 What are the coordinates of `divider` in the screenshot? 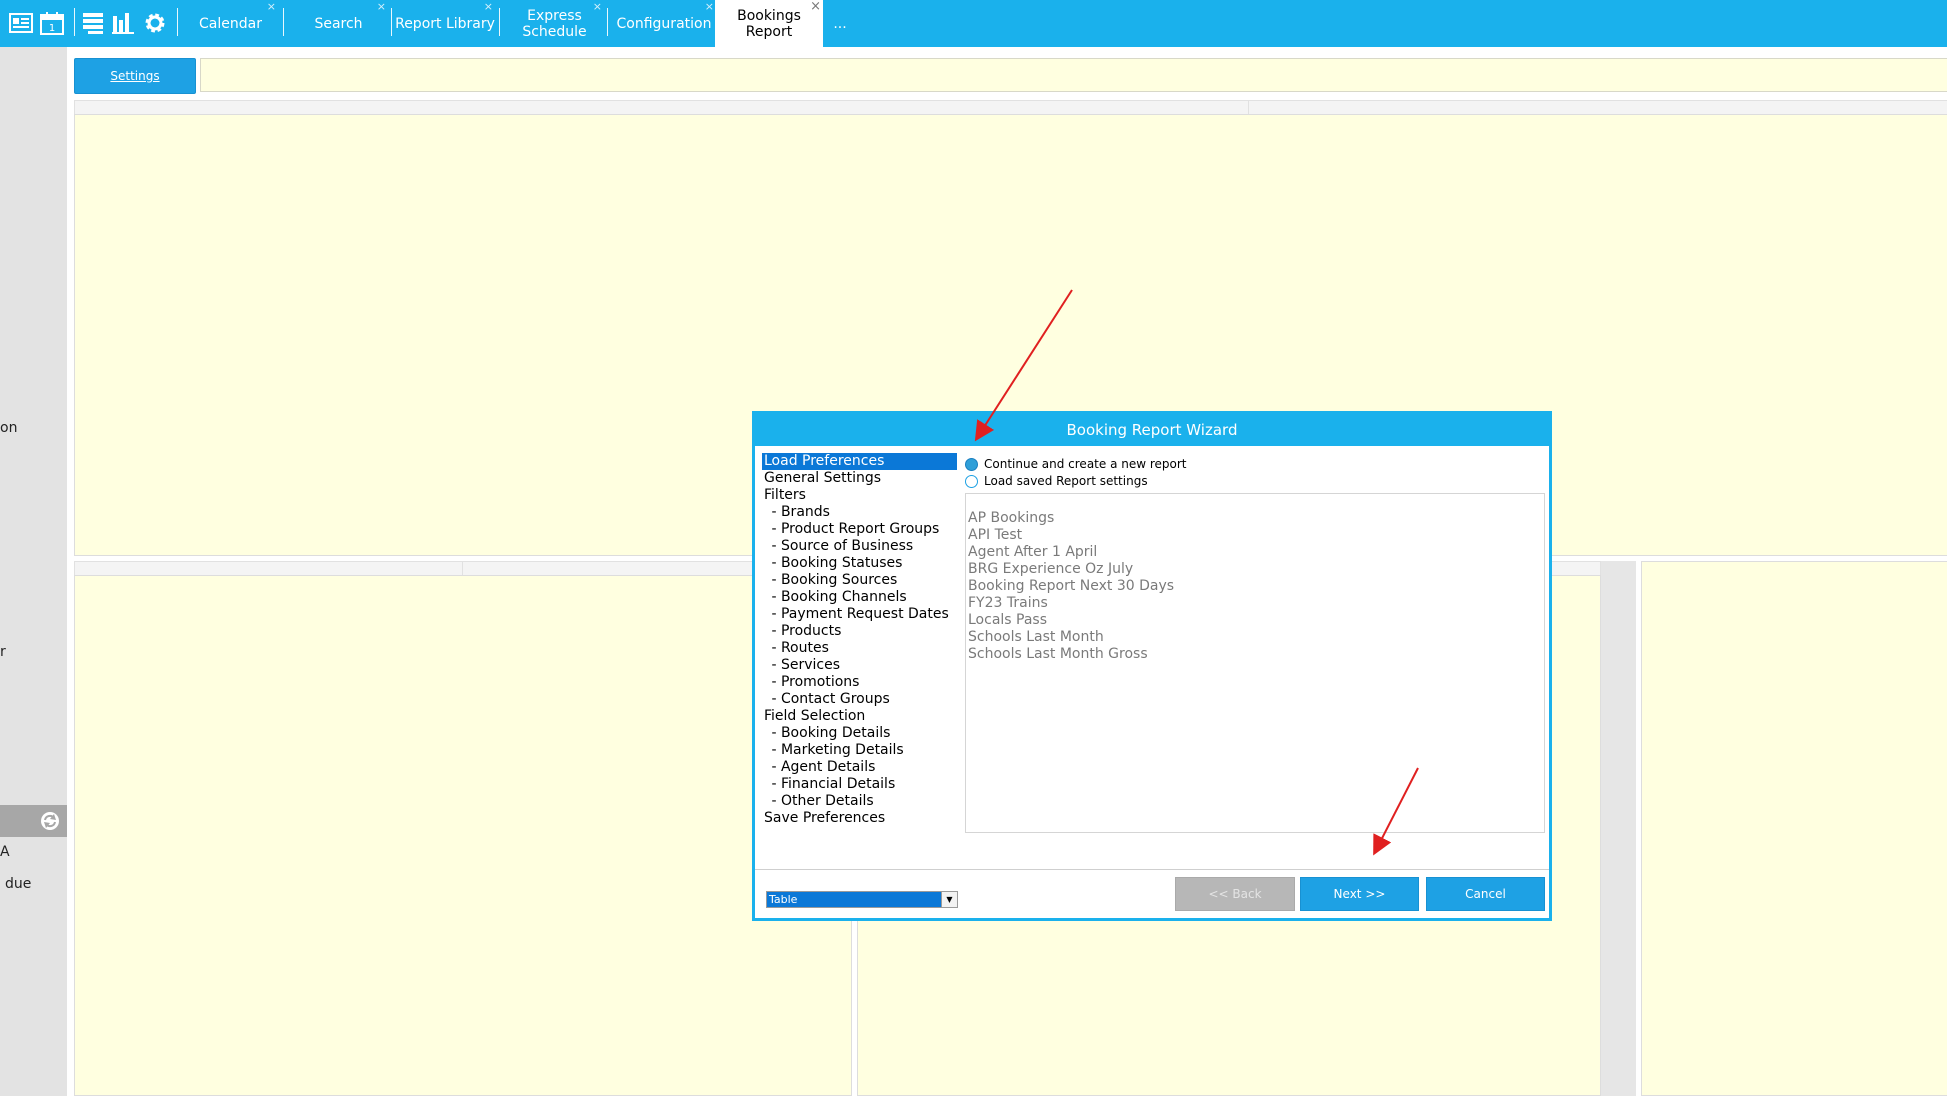 It's located at (1152, 869).